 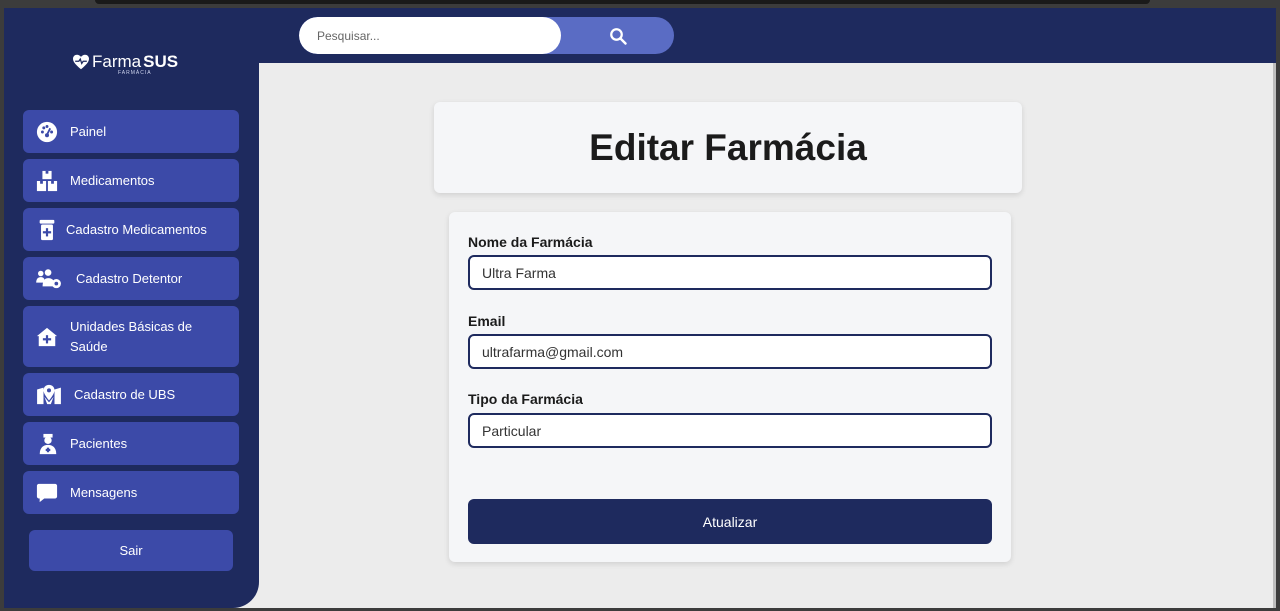 I want to click on sidebar-item-label: Cadastro de UBS, so click(x=125, y=394).